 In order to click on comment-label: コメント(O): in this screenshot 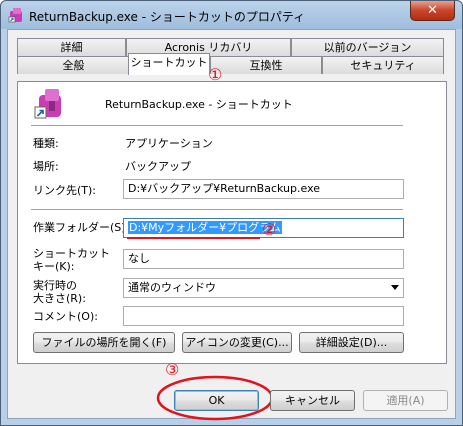, I will do `click(65, 316)`.